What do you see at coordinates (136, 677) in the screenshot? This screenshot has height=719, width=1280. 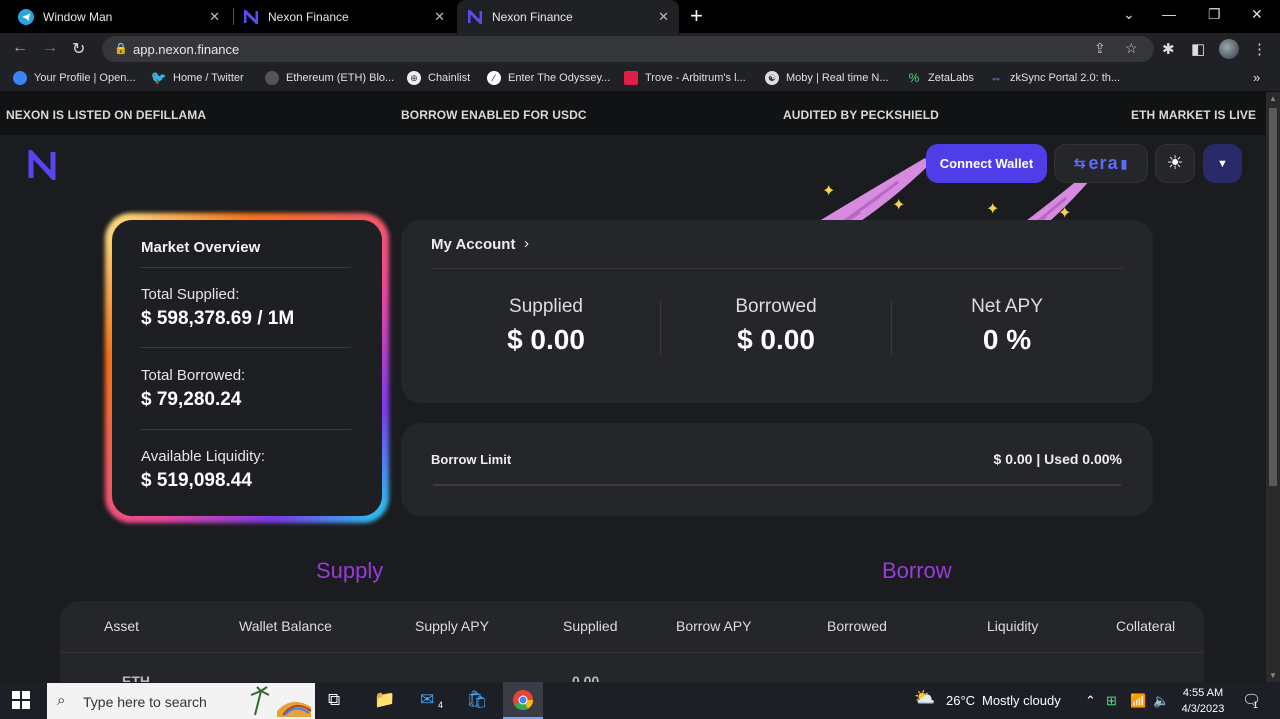 I see `asset-name: ETH` at bounding box center [136, 677].